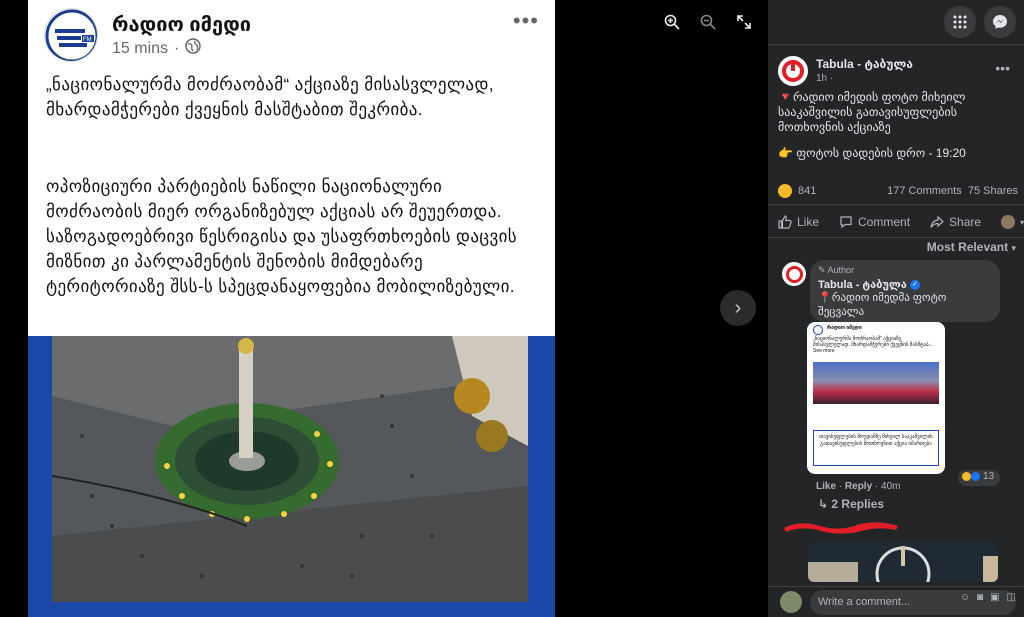  I want to click on user-avatar-small, so click(1008, 222).